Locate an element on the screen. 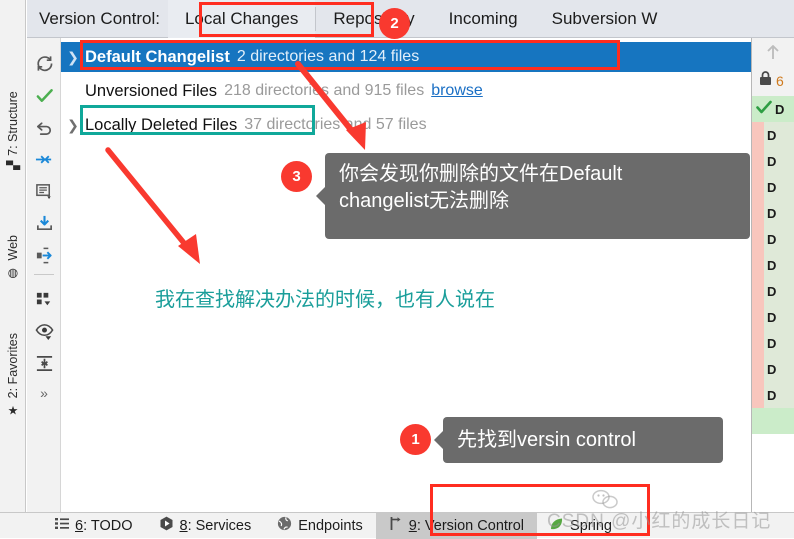 The width and height of the screenshot is (794, 539). sidebar-item-web: ◍ Web is located at coordinates (13, 257).